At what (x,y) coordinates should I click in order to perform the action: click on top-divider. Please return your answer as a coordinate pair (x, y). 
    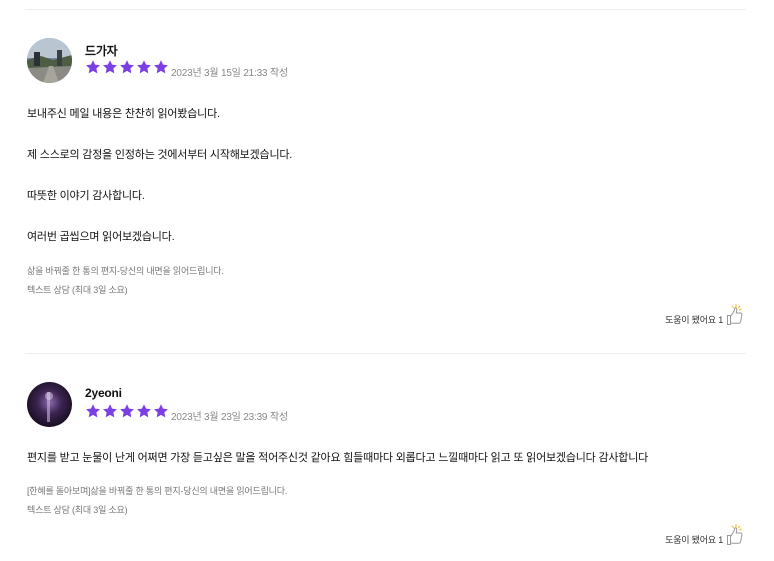
    Looking at the image, I should click on (385, 9).